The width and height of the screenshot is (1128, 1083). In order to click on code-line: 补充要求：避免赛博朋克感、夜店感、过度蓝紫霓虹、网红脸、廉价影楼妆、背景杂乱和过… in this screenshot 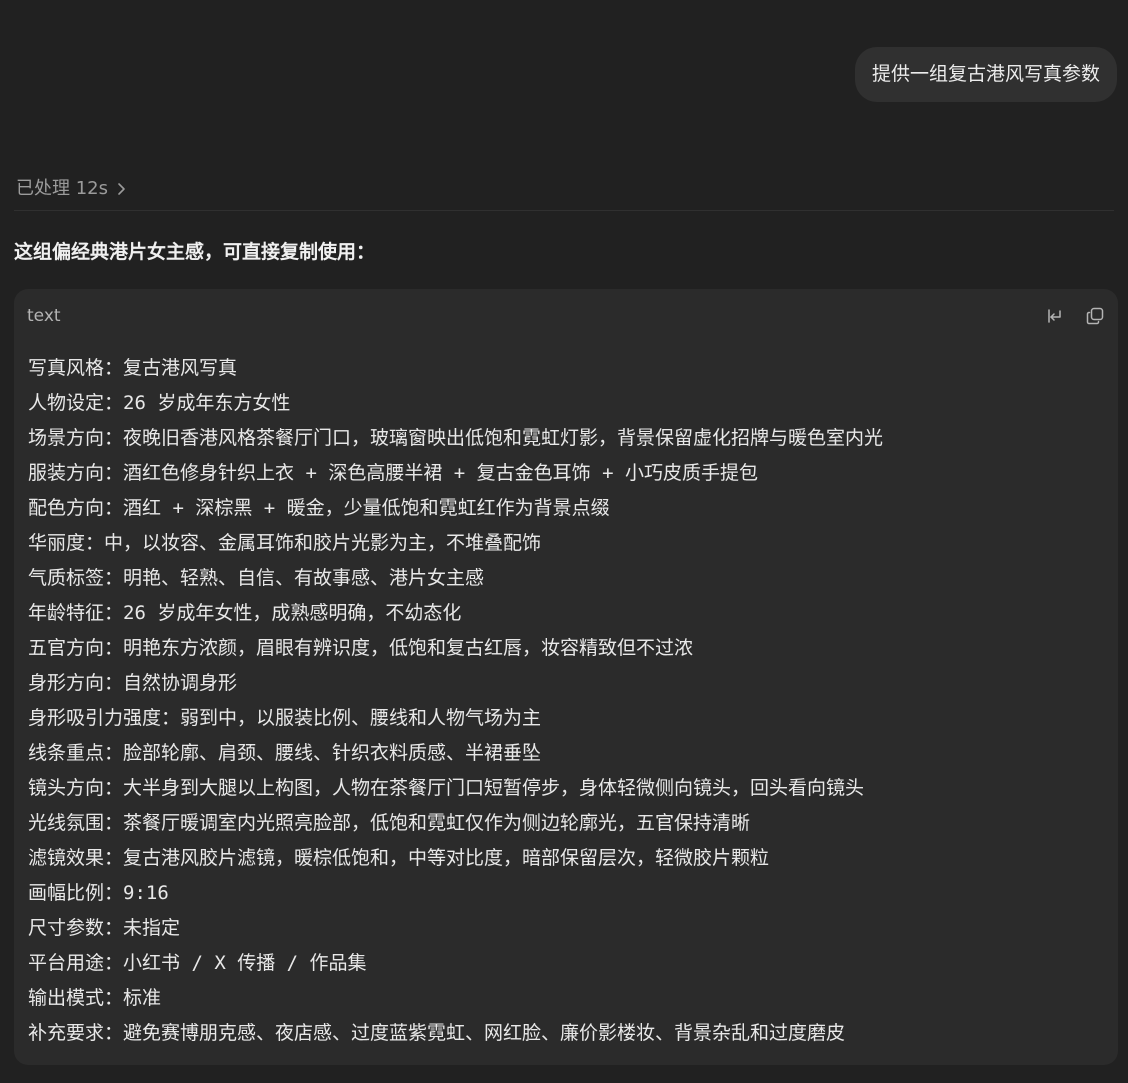, I will do `click(437, 1033)`.